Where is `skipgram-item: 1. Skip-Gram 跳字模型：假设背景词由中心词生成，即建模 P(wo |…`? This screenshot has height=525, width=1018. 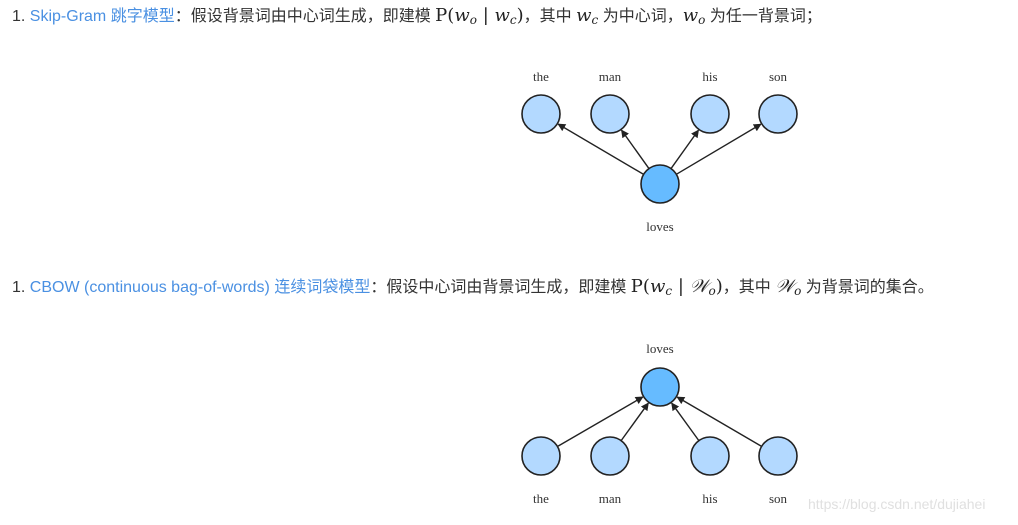
skipgram-item: 1. Skip-Gram 跳字模型：假设背景词由中心词生成，即建模 P(wo |… is located at coordinates (417, 18).